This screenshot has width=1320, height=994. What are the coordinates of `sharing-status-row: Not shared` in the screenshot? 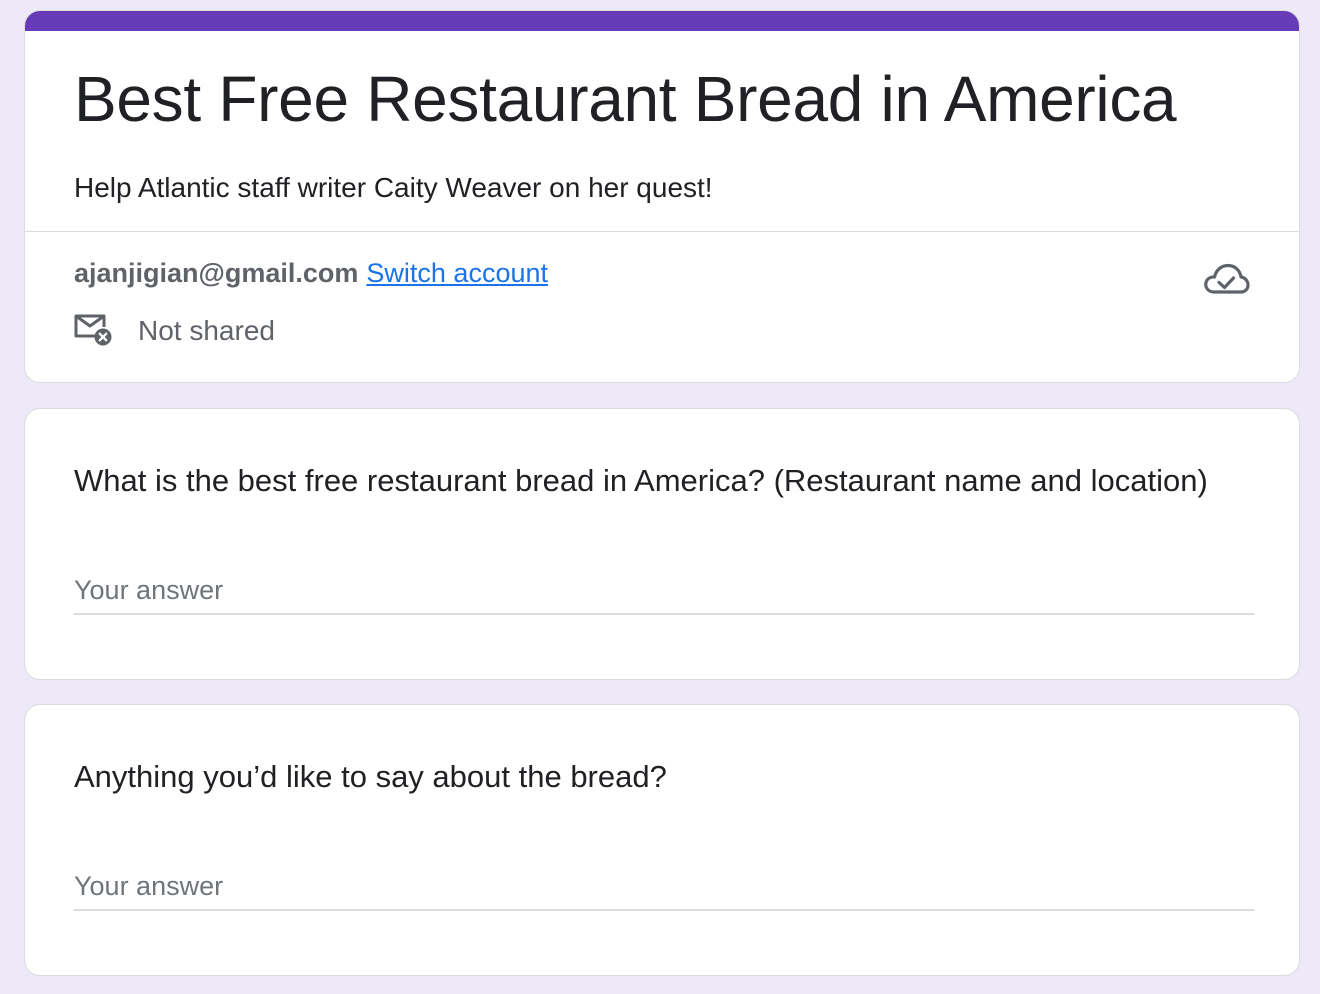 It's located at (174, 331).